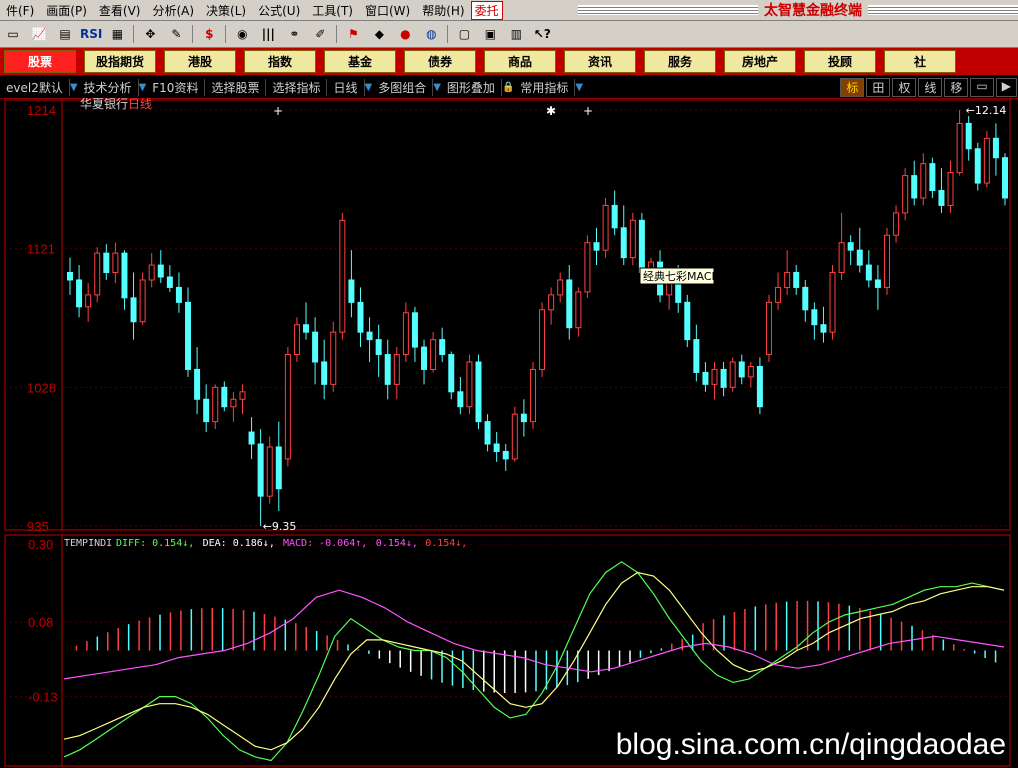  Describe the element at coordinates (176, 34) in the screenshot. I see `ruler-icon: ✎` at that location.